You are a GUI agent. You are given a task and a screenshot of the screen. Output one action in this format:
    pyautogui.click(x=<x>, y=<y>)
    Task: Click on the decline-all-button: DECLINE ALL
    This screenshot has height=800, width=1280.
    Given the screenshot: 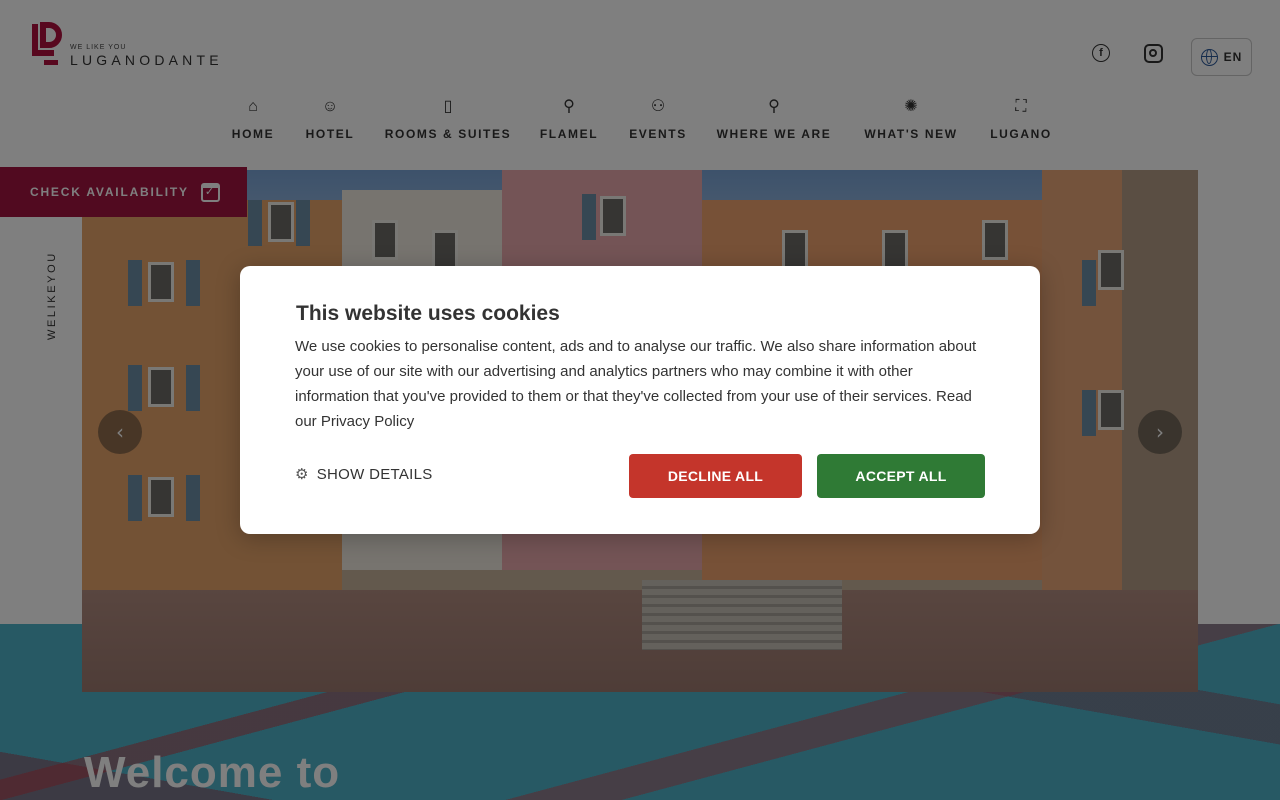 What is the action you would take?
    pyautogui.click(x=715, y=476)
    